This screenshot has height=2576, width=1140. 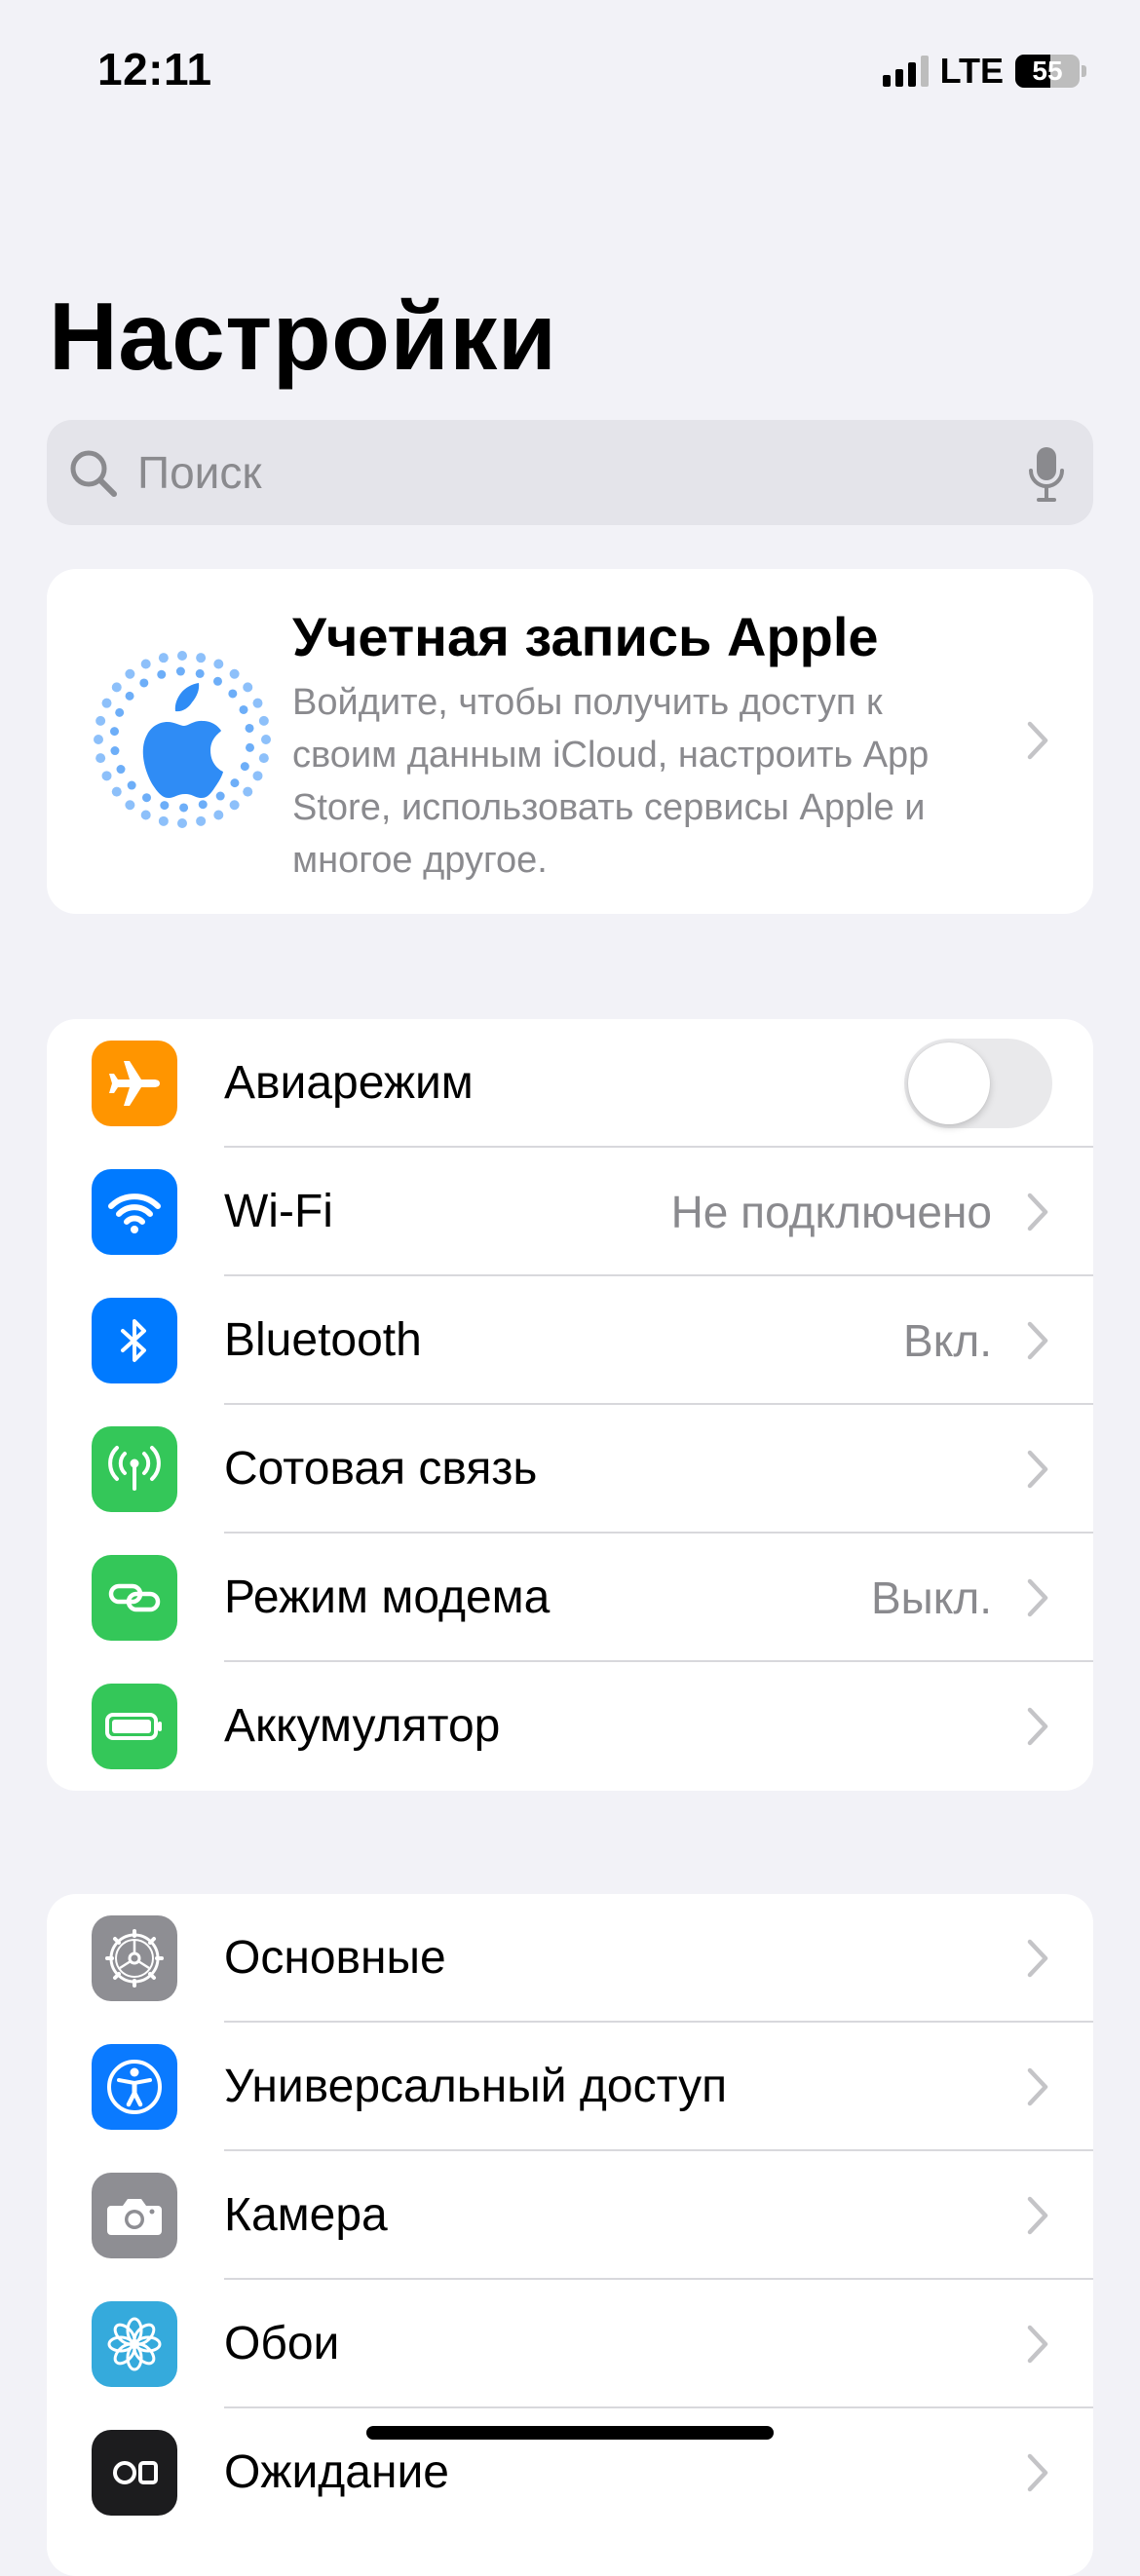 What do you see at coordinates (306, 2215) in the screenshot?
I see `row-label: Камера` at bounding box center [306, 2215].